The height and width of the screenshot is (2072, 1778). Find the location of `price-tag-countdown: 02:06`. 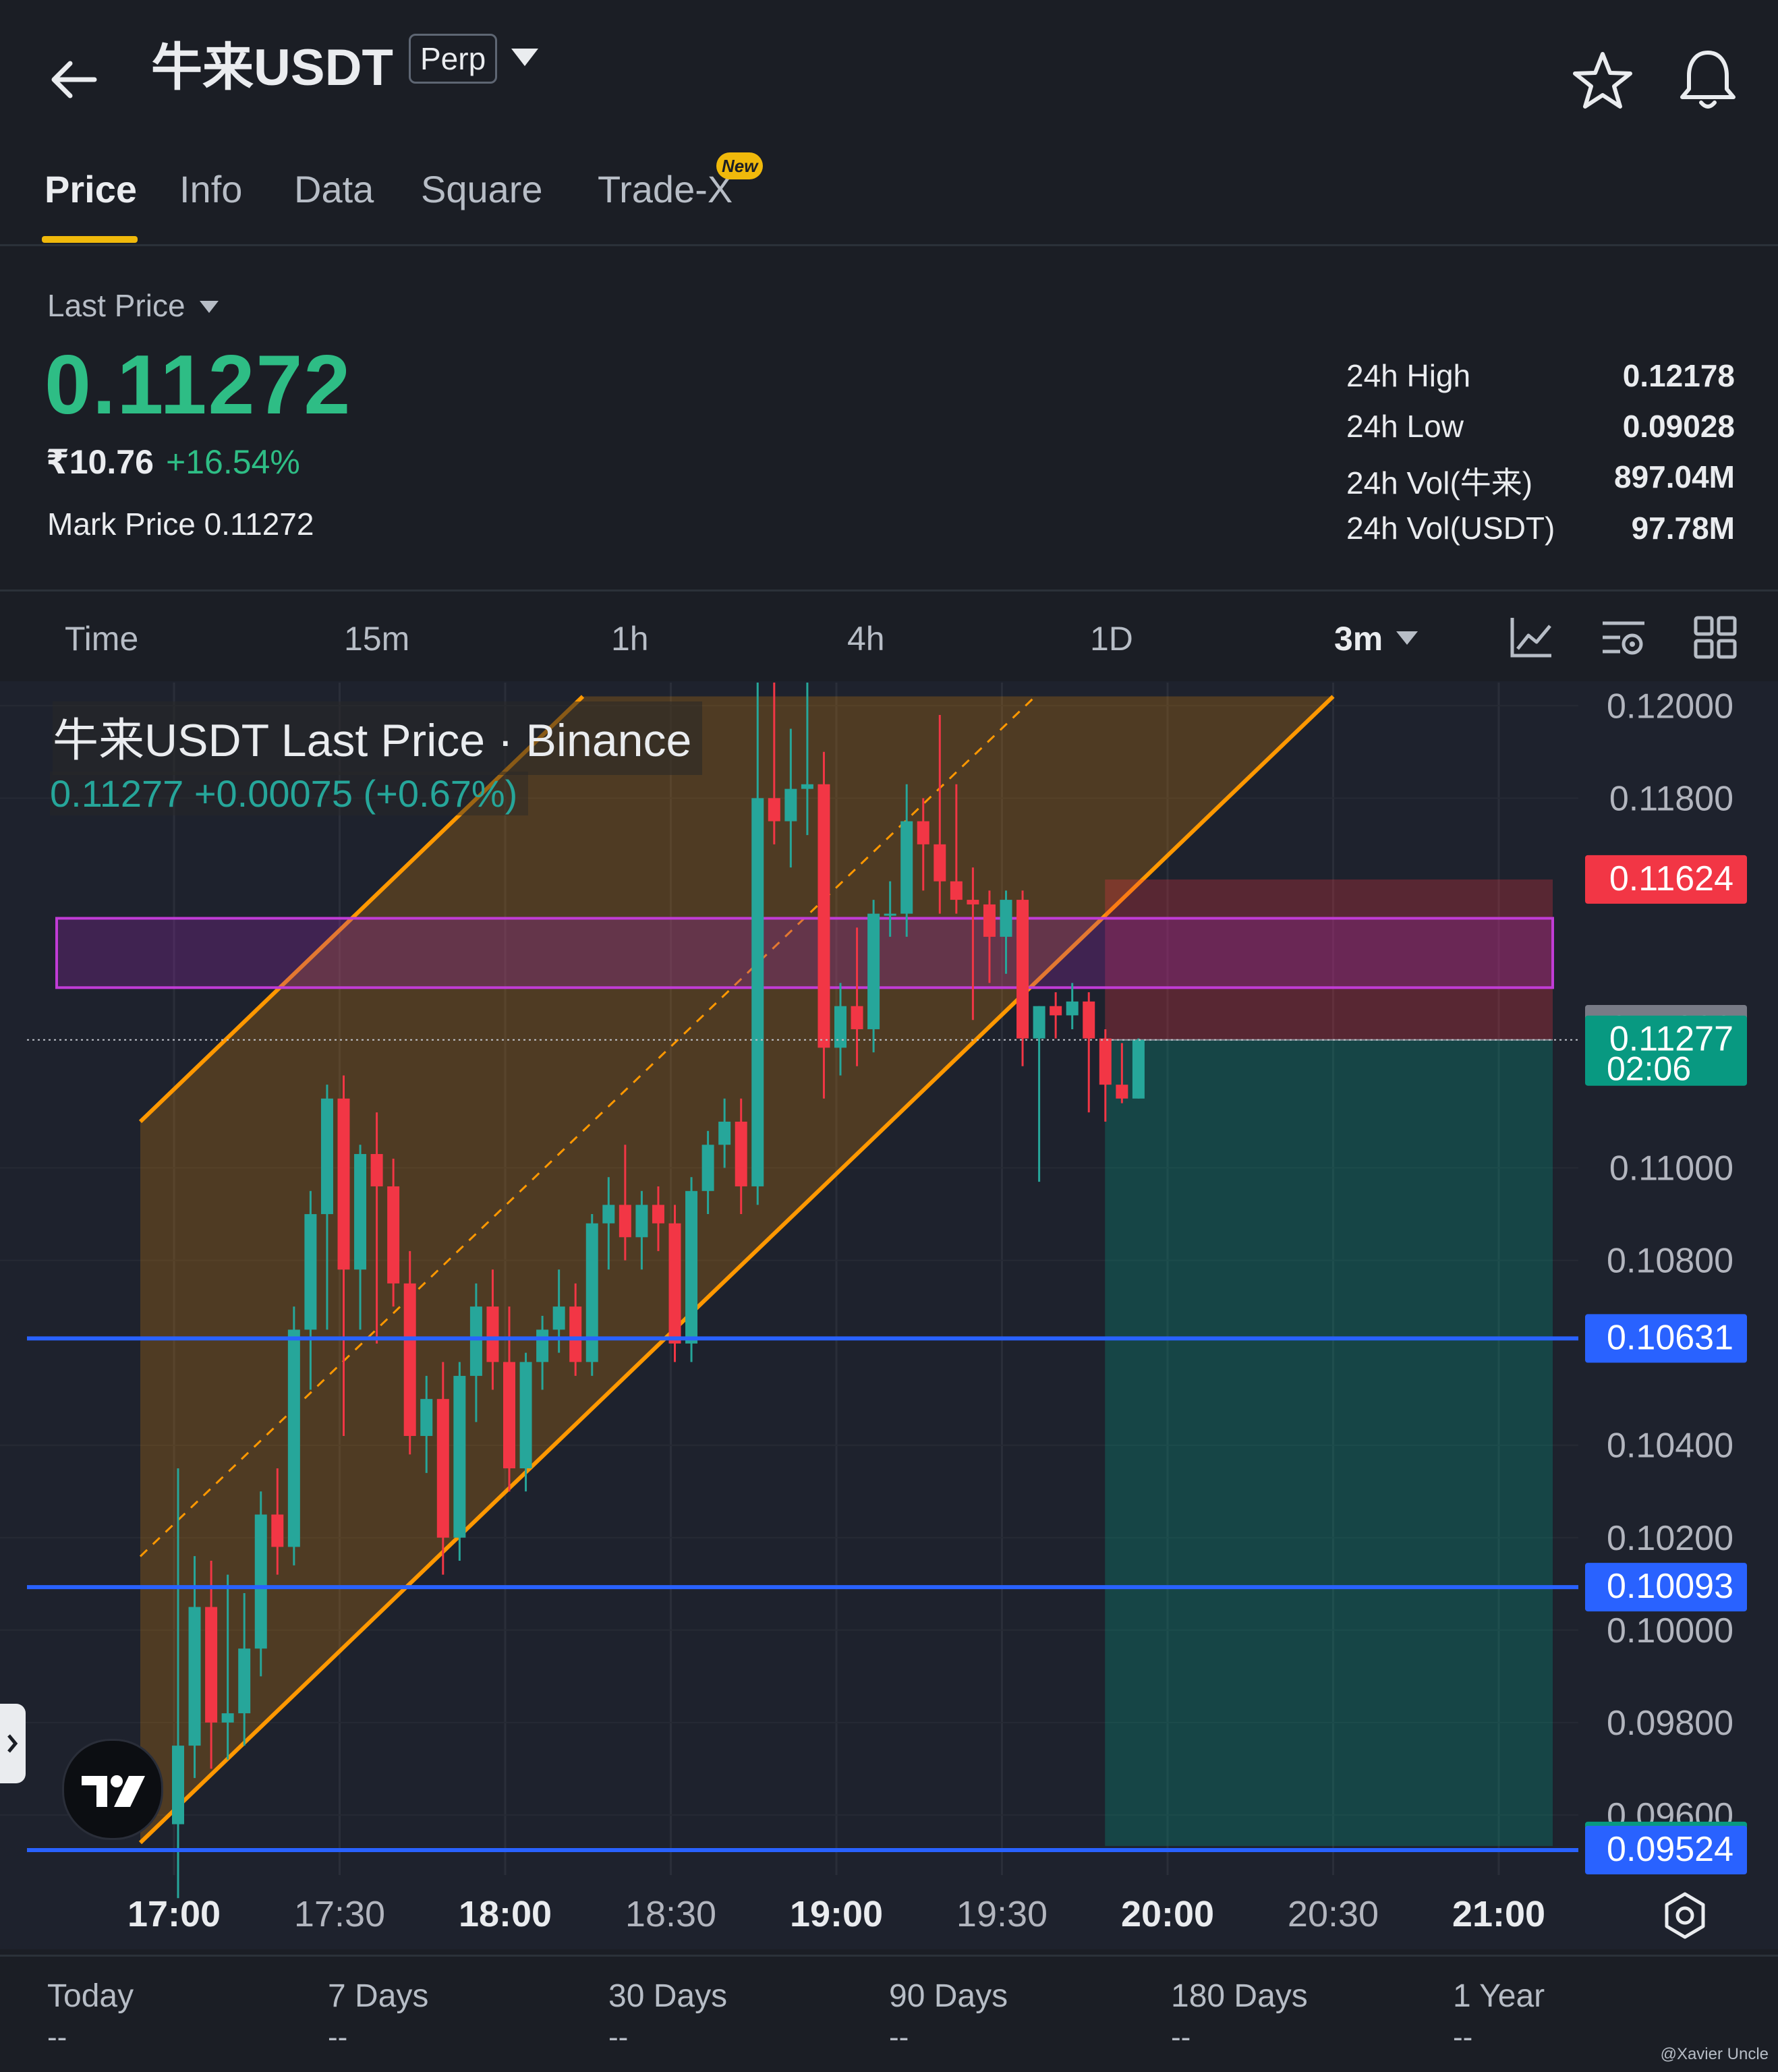

price-tag-countdown: 02:06 is located at coordinates (1649, 1069).